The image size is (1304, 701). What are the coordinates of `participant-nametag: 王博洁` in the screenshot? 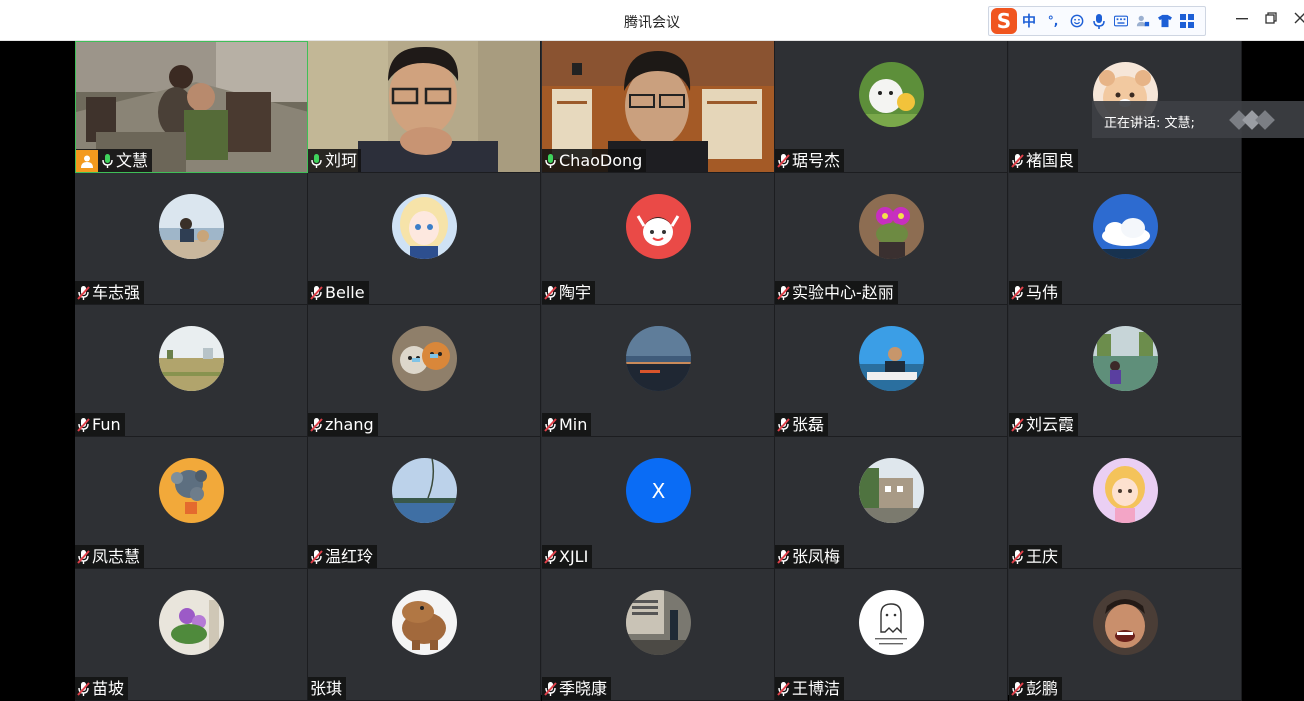 It's located at (810, 688).